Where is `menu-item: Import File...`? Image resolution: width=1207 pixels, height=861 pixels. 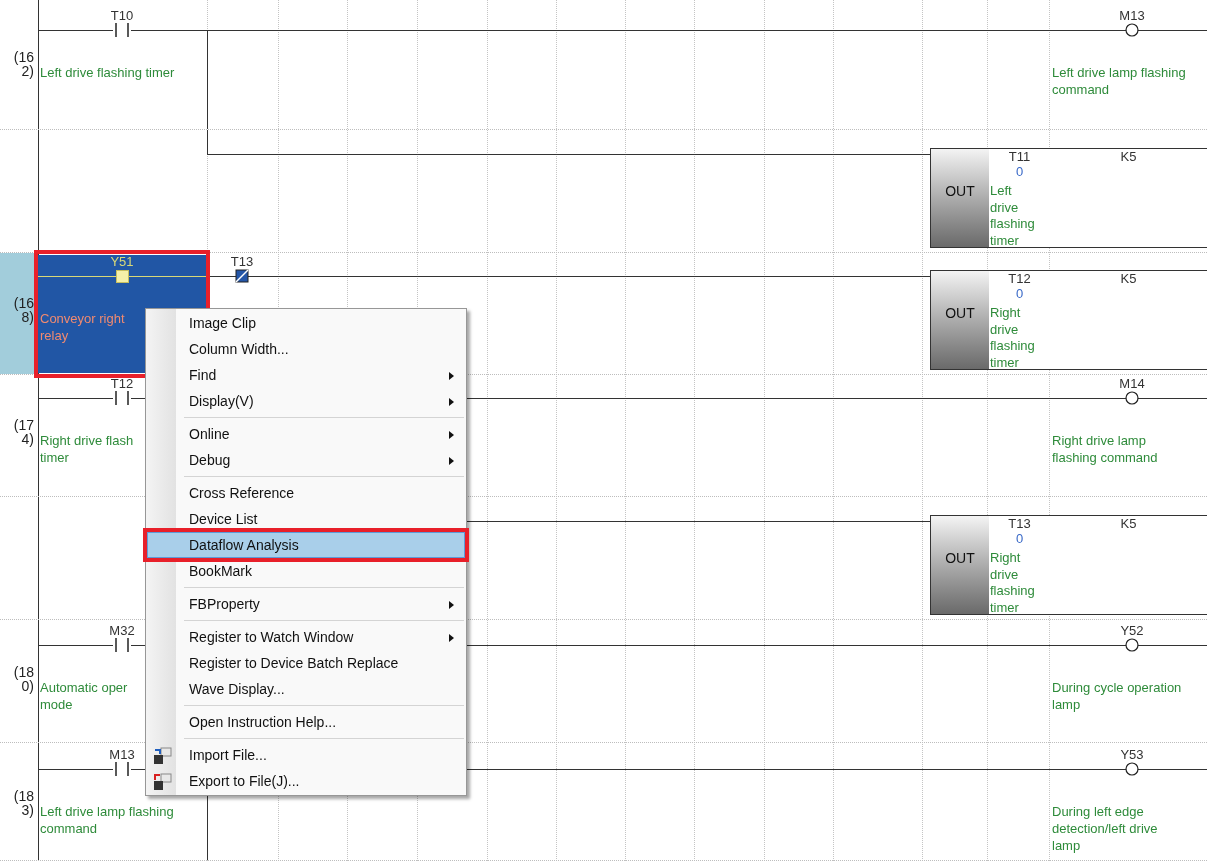
menu-item: Import File... is located at coordinates (306, 755).